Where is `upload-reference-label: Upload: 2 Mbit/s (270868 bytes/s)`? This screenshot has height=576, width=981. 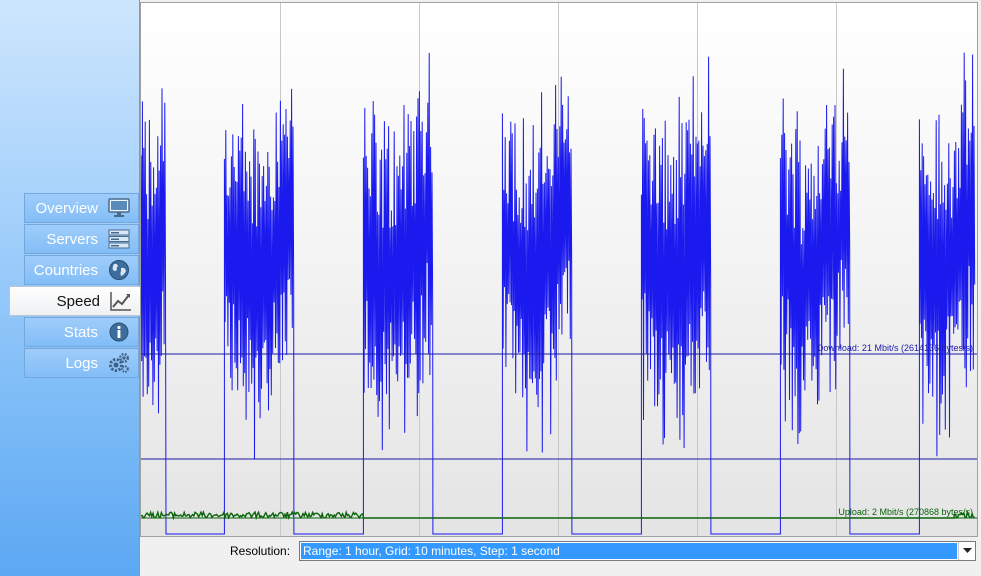
upload-reference-label: Upload: 2 Mbit/s (270868 bytes/s) is located at coordinates (905, 512).